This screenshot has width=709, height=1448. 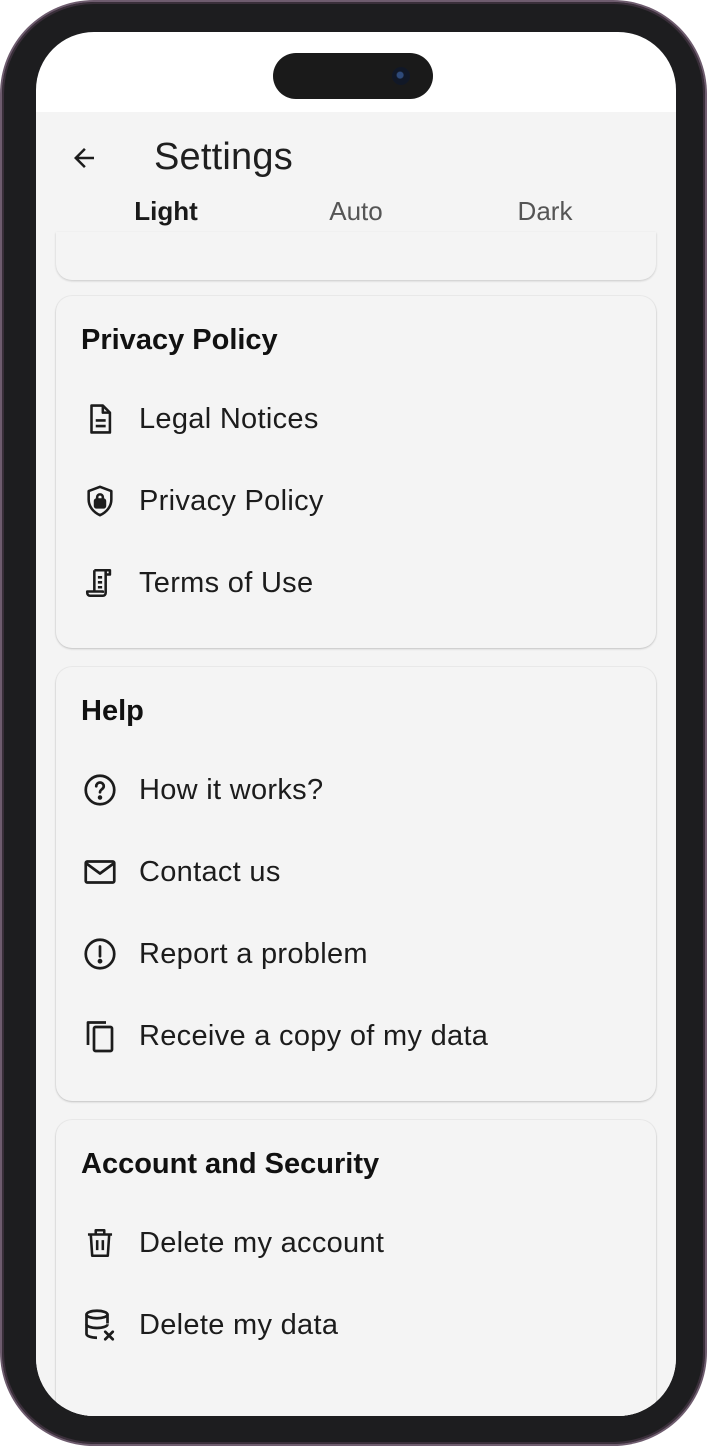 I want to click on theme-option-light: Light, so click(x=166, y=211).